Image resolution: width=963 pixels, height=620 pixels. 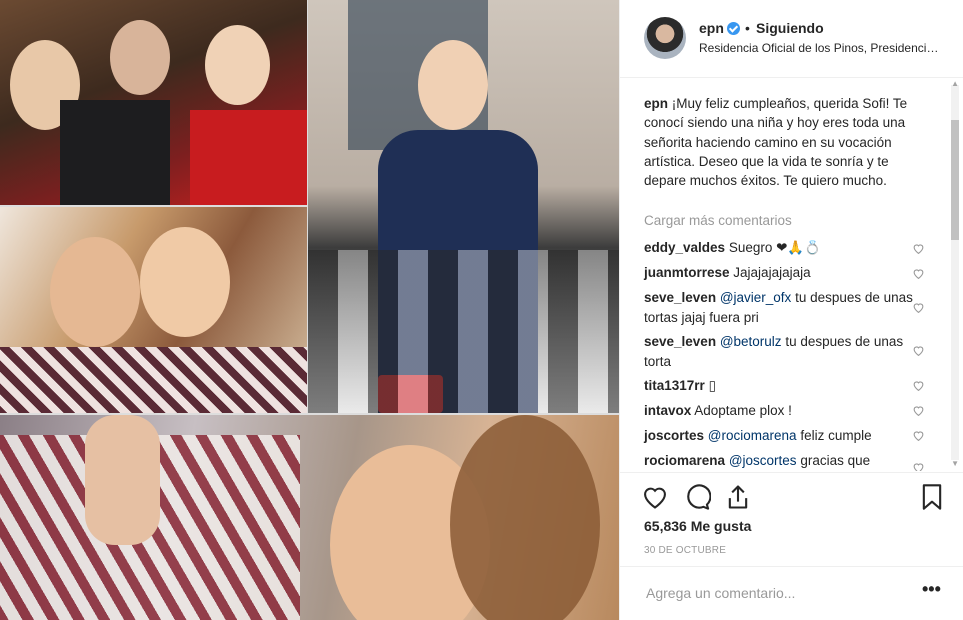 I want to click on photo-family-portrait, so click(x=153, y=102).